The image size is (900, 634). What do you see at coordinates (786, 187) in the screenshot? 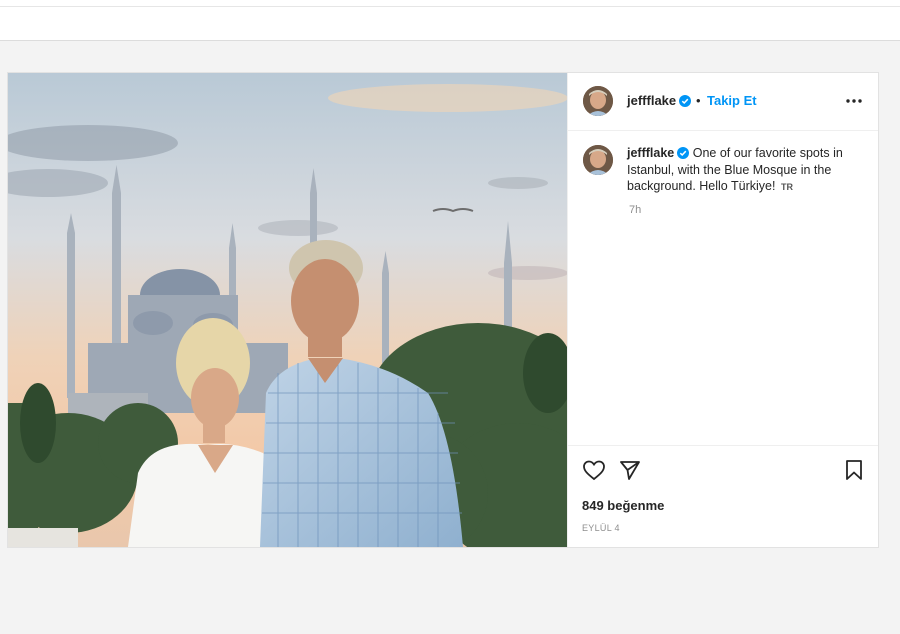
I see `caption-language-tag: TR` at bounding box center [786, 187].